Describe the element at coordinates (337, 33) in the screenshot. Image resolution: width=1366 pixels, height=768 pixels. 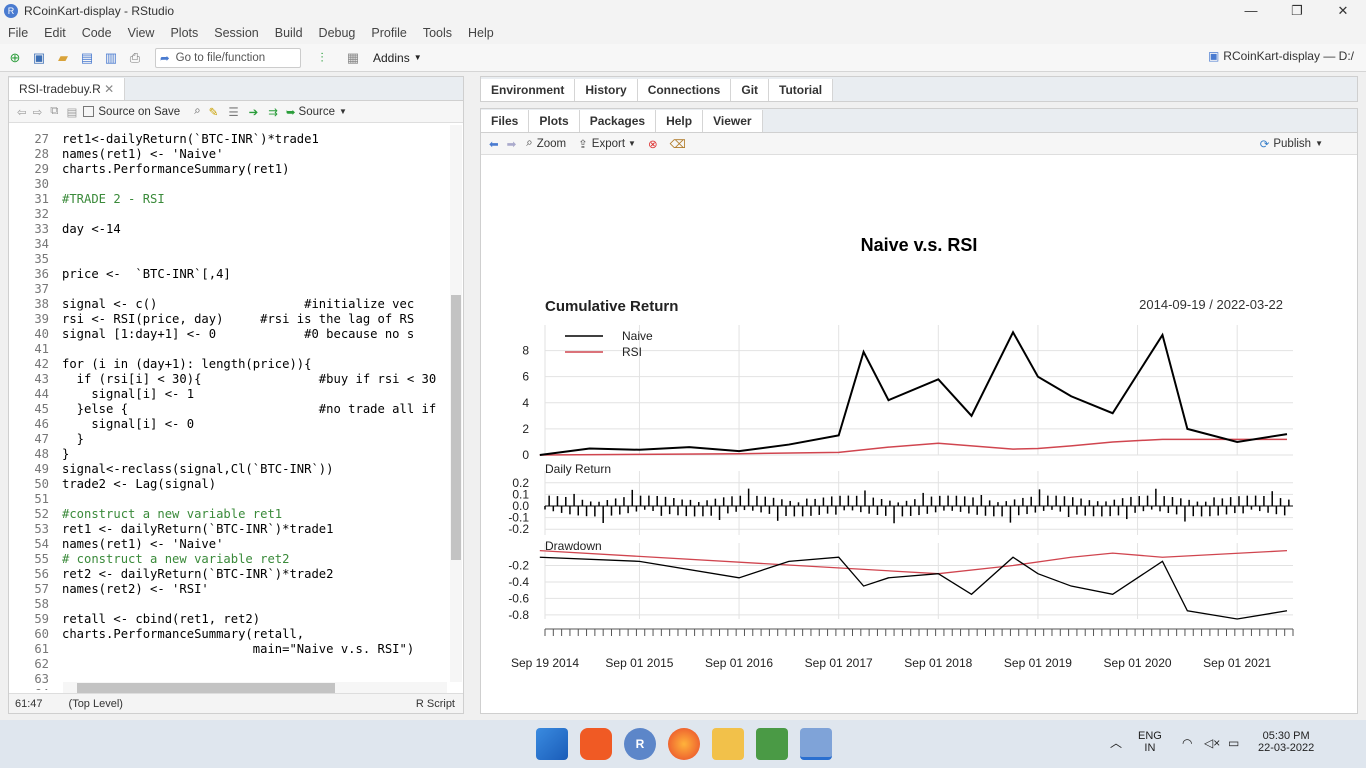
I see `menu-debug: Debug` at that location.